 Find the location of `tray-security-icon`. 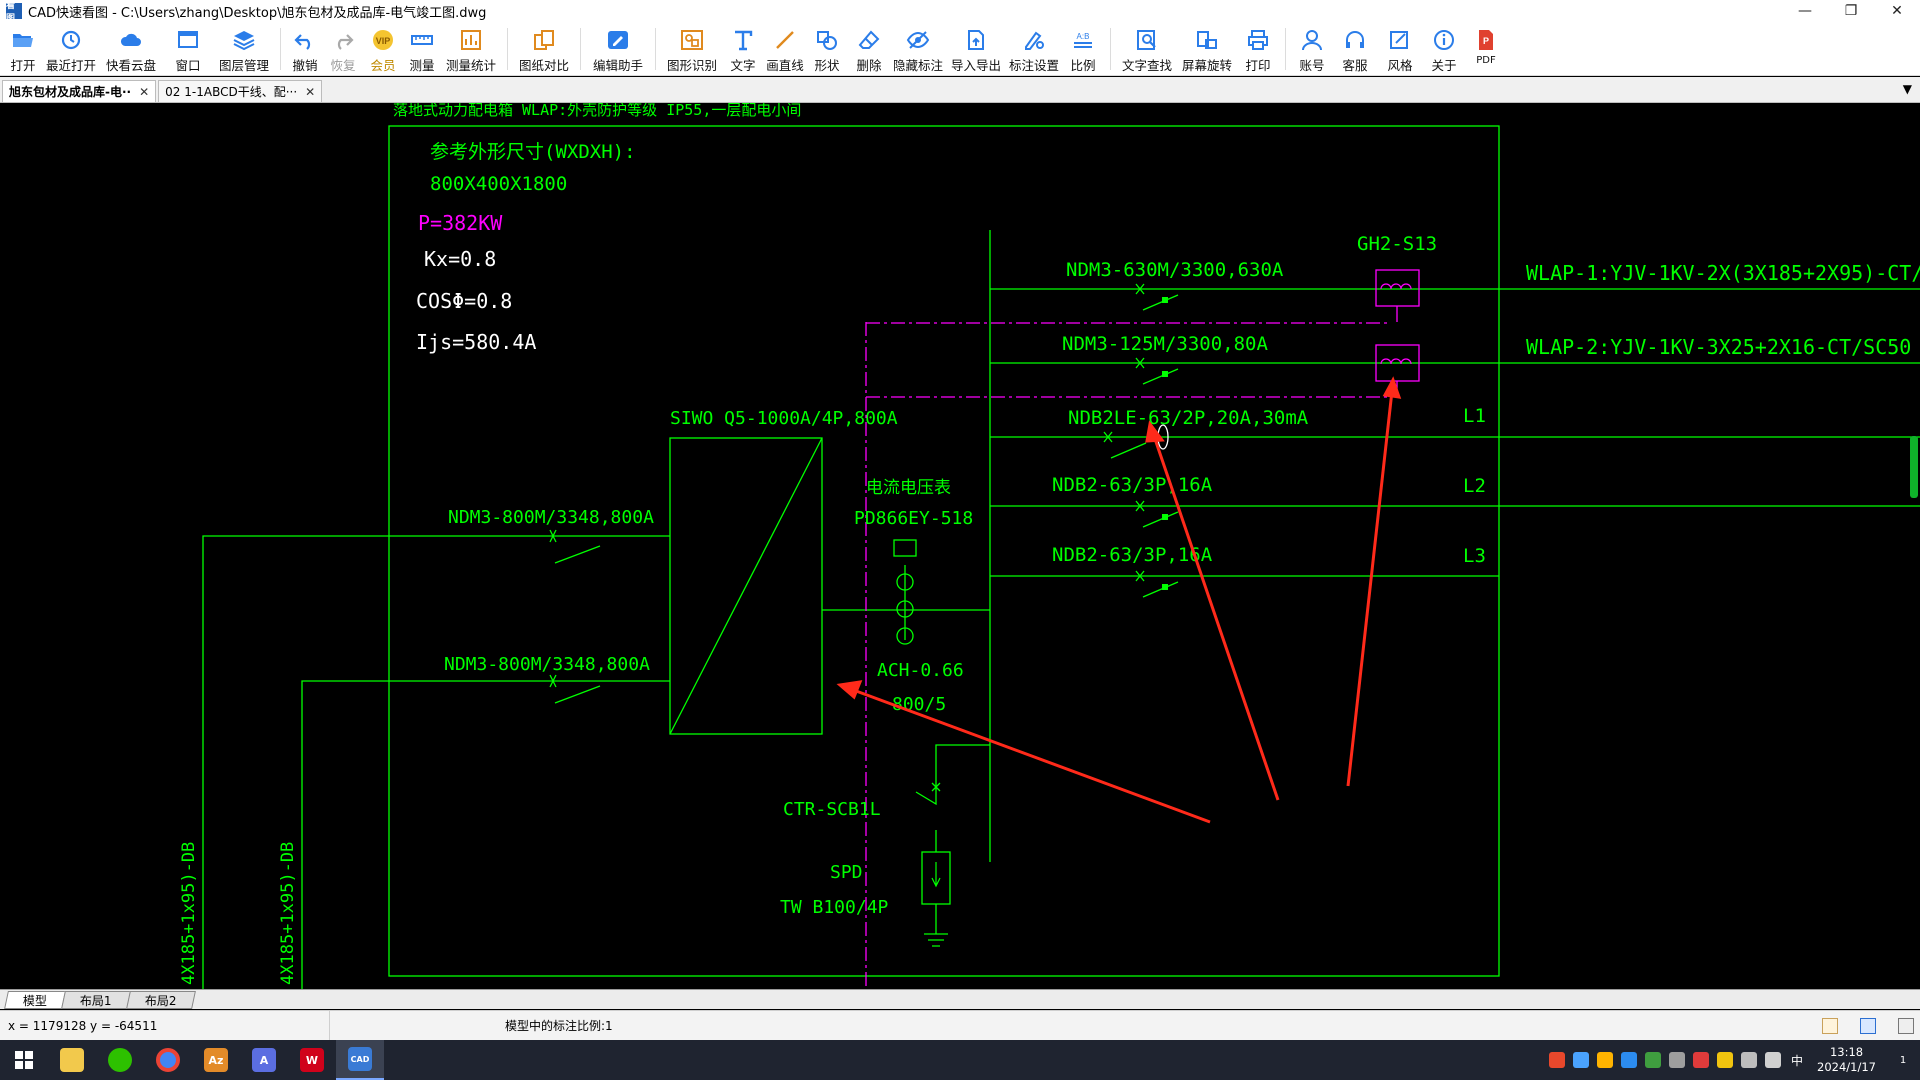

tray-security-icon is located at coordinates (1701, 1060).